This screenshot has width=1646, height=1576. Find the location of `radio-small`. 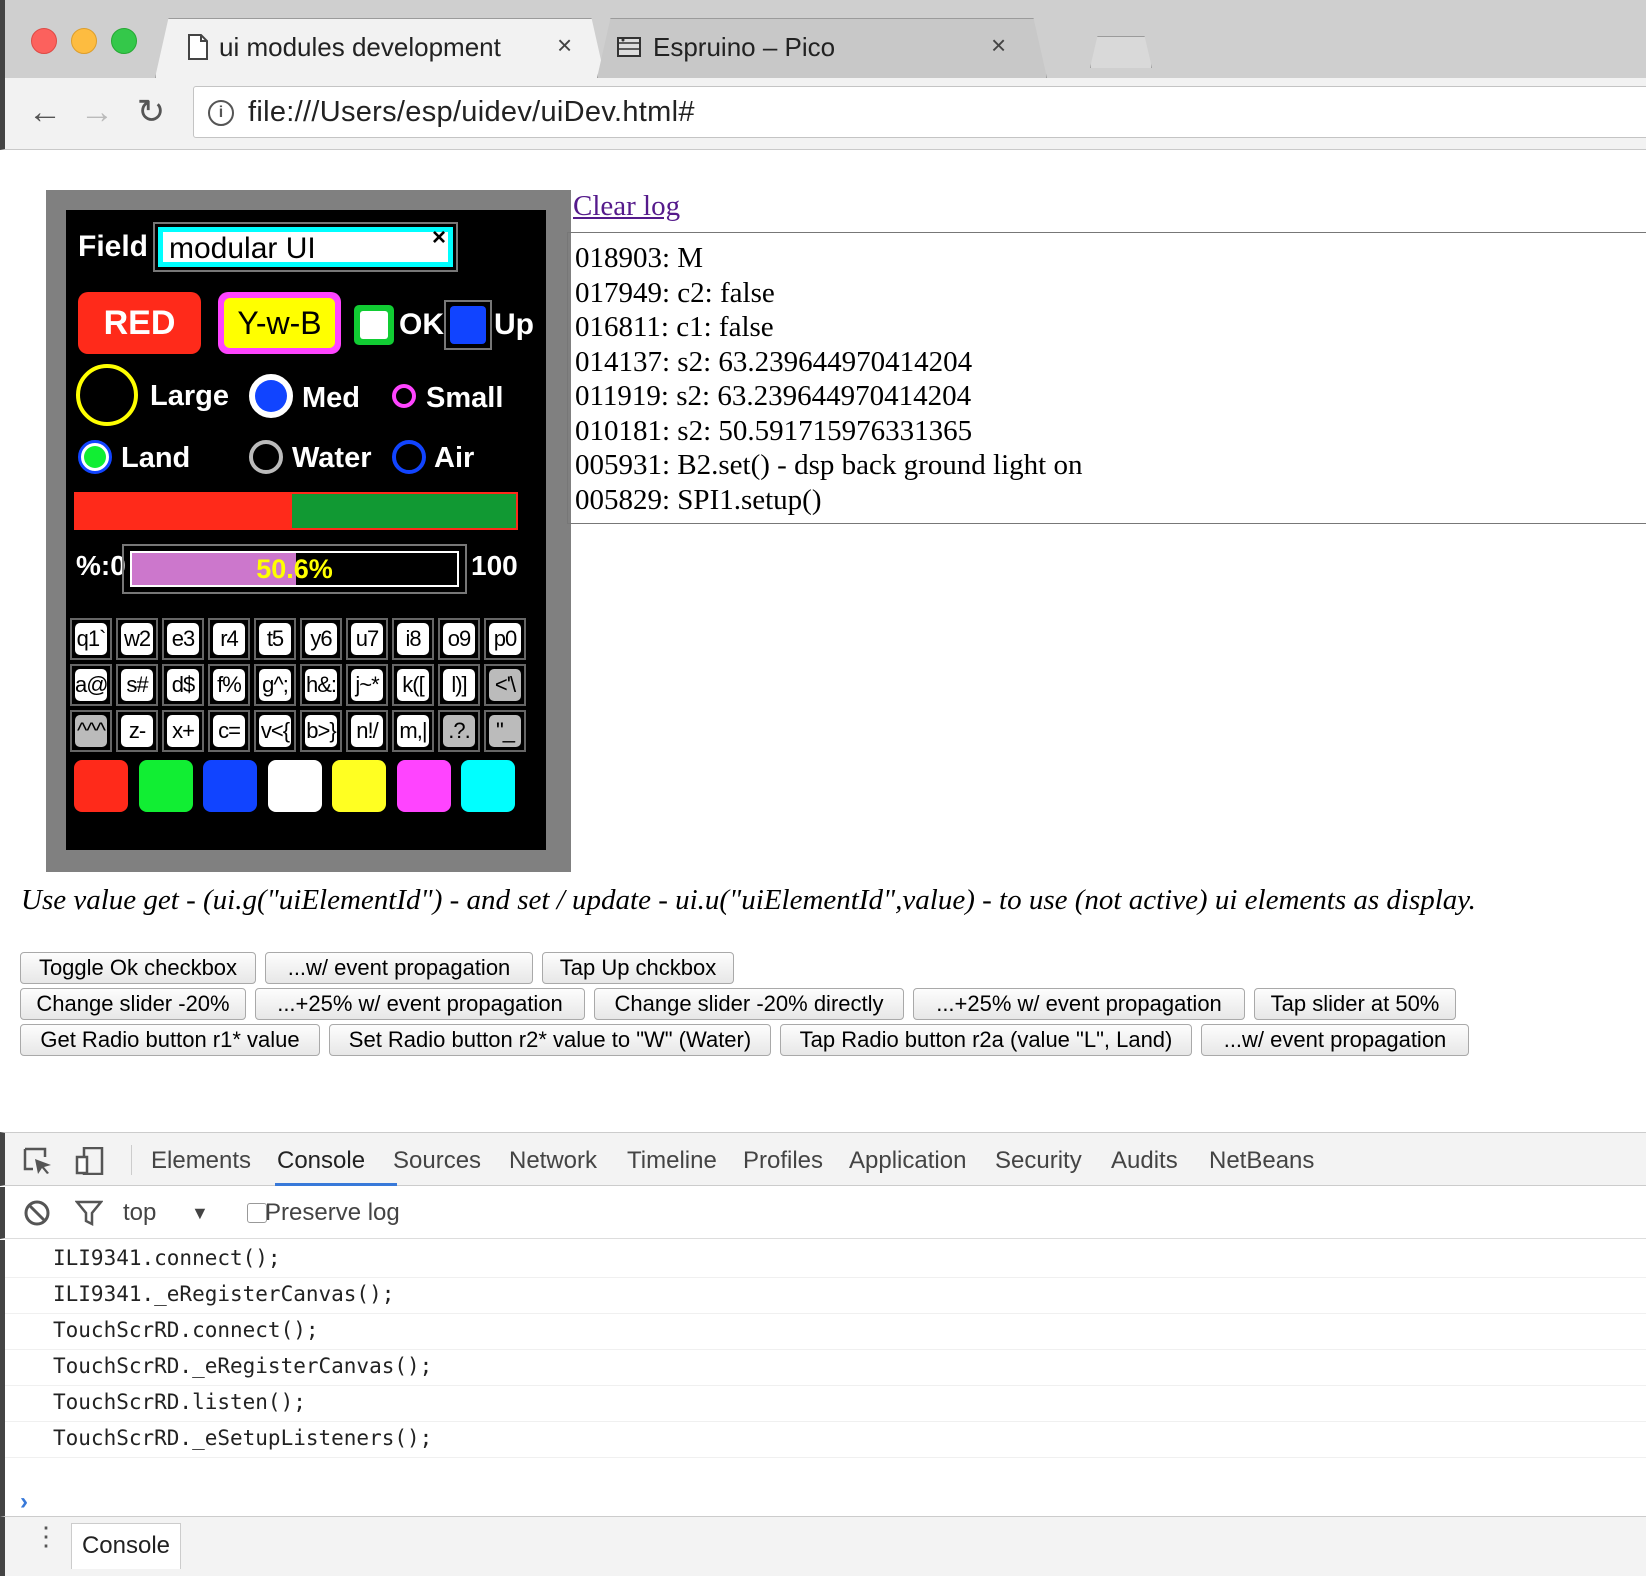

radio-small is located at coordinates (404, 396).